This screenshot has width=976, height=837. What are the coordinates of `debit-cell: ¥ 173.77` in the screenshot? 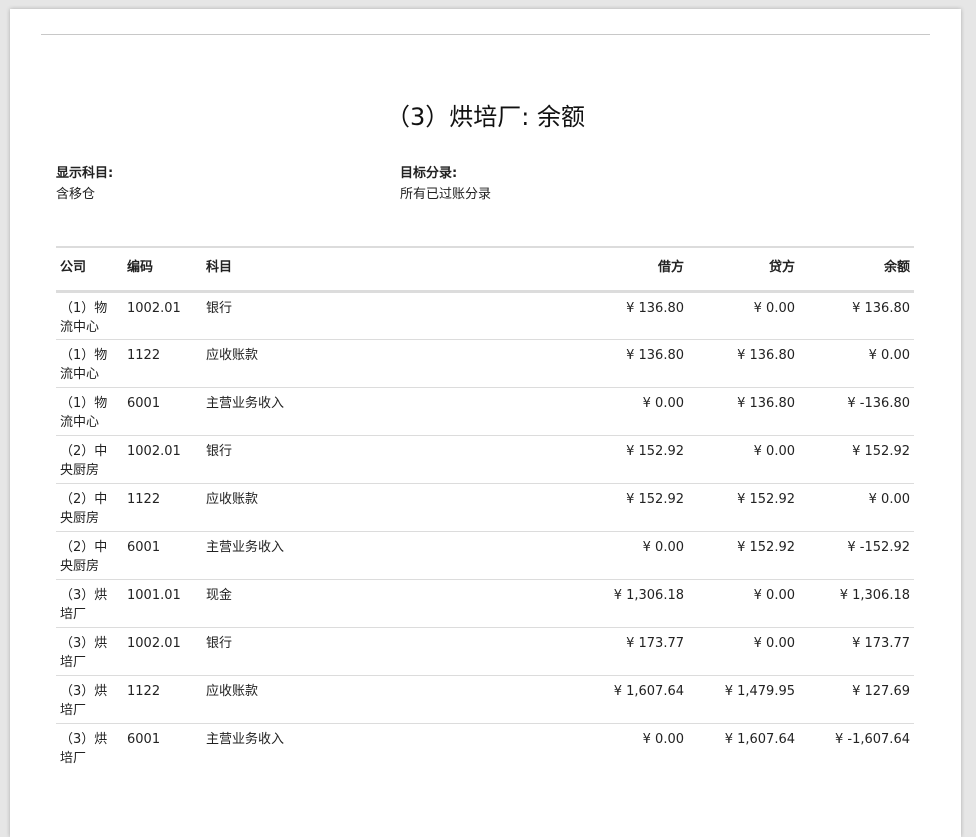 It's located at (655, 643).